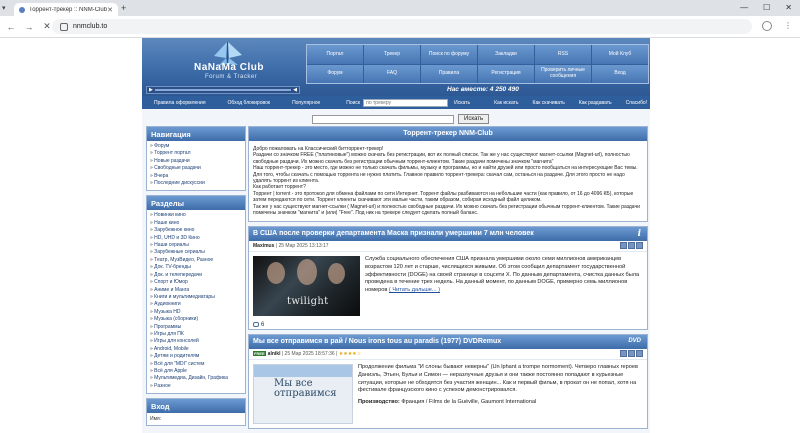 The image size is (800, 433). I want to click on browser-tab: Торрент-трекер :: NNM-Club ✕, so click(66, 9).